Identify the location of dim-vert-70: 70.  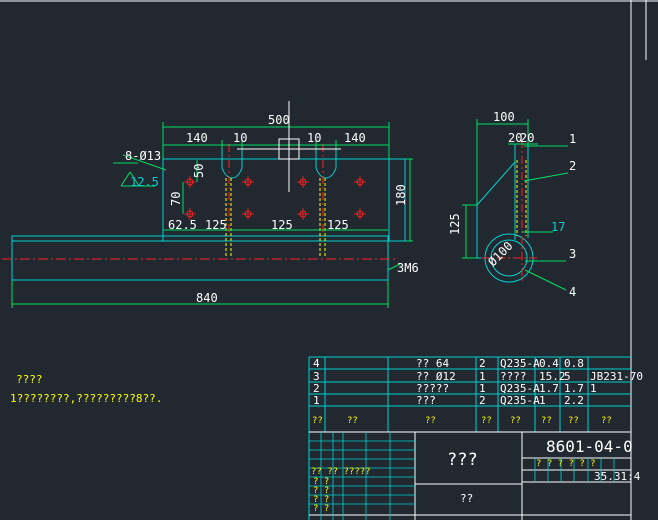
(176, 199).